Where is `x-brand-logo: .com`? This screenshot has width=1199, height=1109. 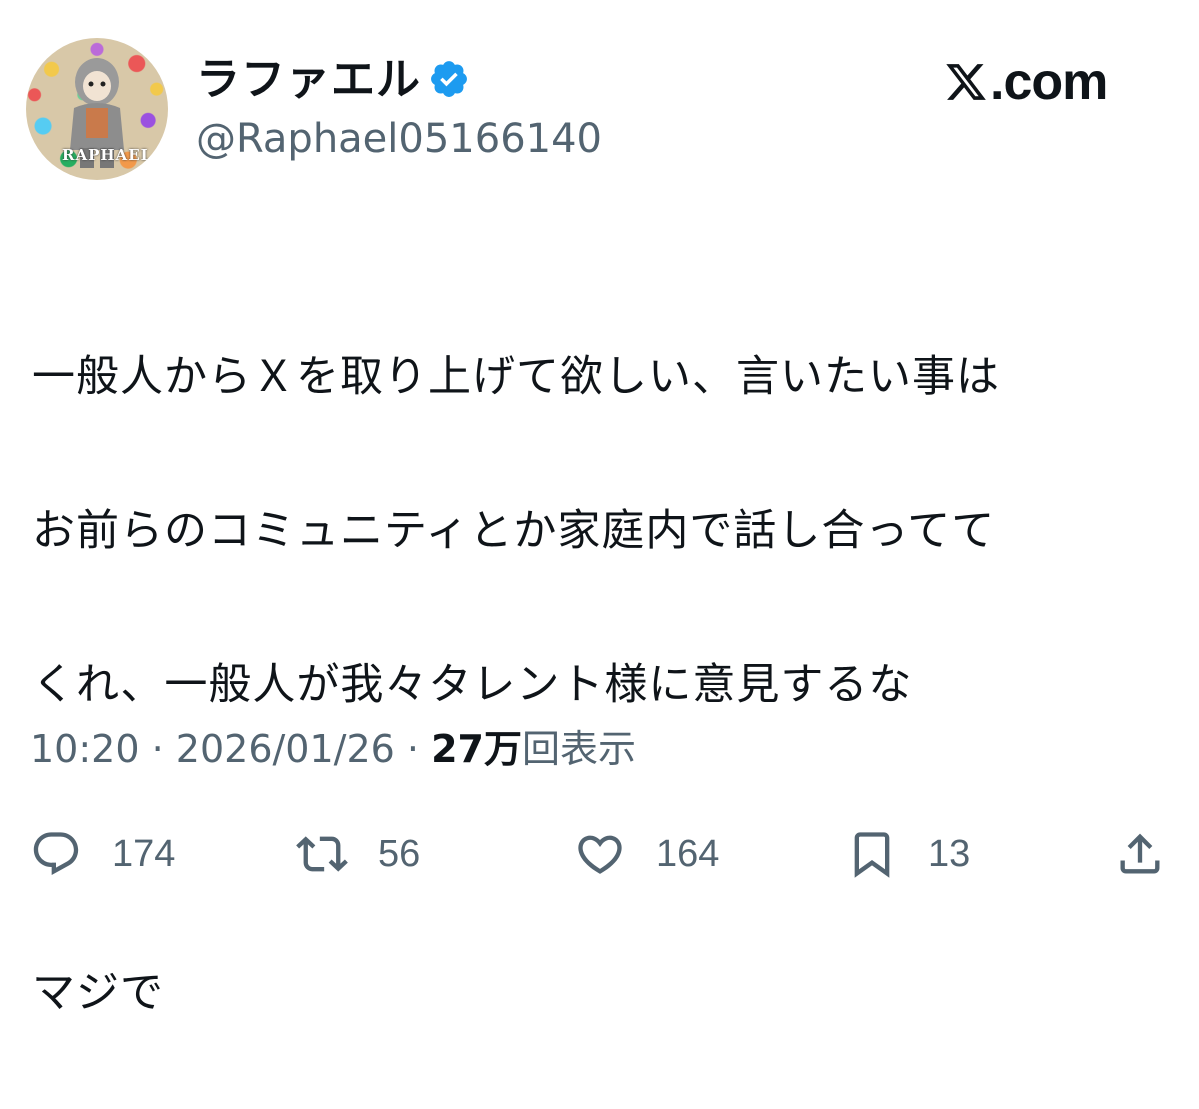
x-brand-logo: .com is located at coordinates (1026, 82).